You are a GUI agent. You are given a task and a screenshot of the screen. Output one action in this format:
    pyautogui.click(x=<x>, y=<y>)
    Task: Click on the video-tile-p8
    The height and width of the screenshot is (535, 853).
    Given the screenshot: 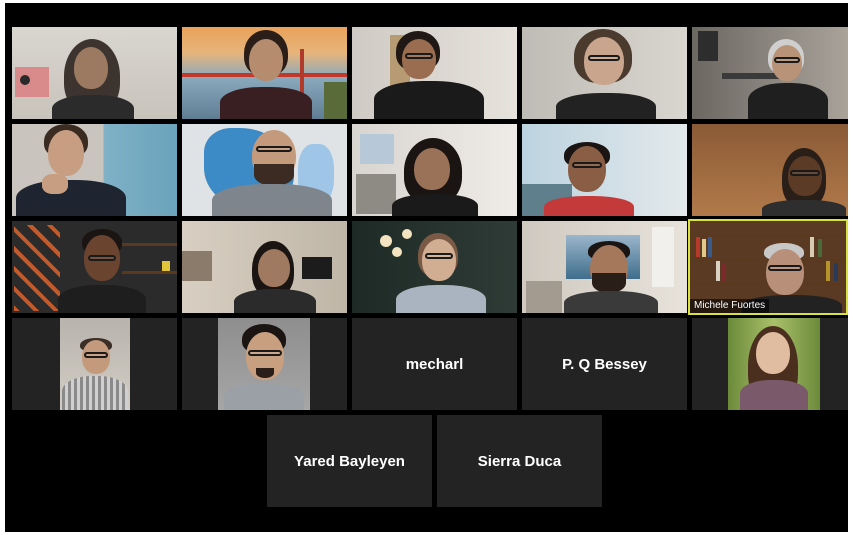 What is the action you would take?
    pyautogui.click(x=434, y=170)
    